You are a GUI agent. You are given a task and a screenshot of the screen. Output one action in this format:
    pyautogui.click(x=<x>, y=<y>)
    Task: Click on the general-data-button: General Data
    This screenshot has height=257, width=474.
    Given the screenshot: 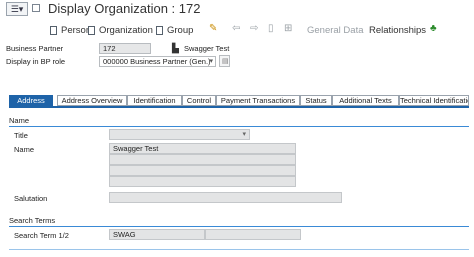 What is the action you would take?
    pyautogui.click(x=335, y=30)
    